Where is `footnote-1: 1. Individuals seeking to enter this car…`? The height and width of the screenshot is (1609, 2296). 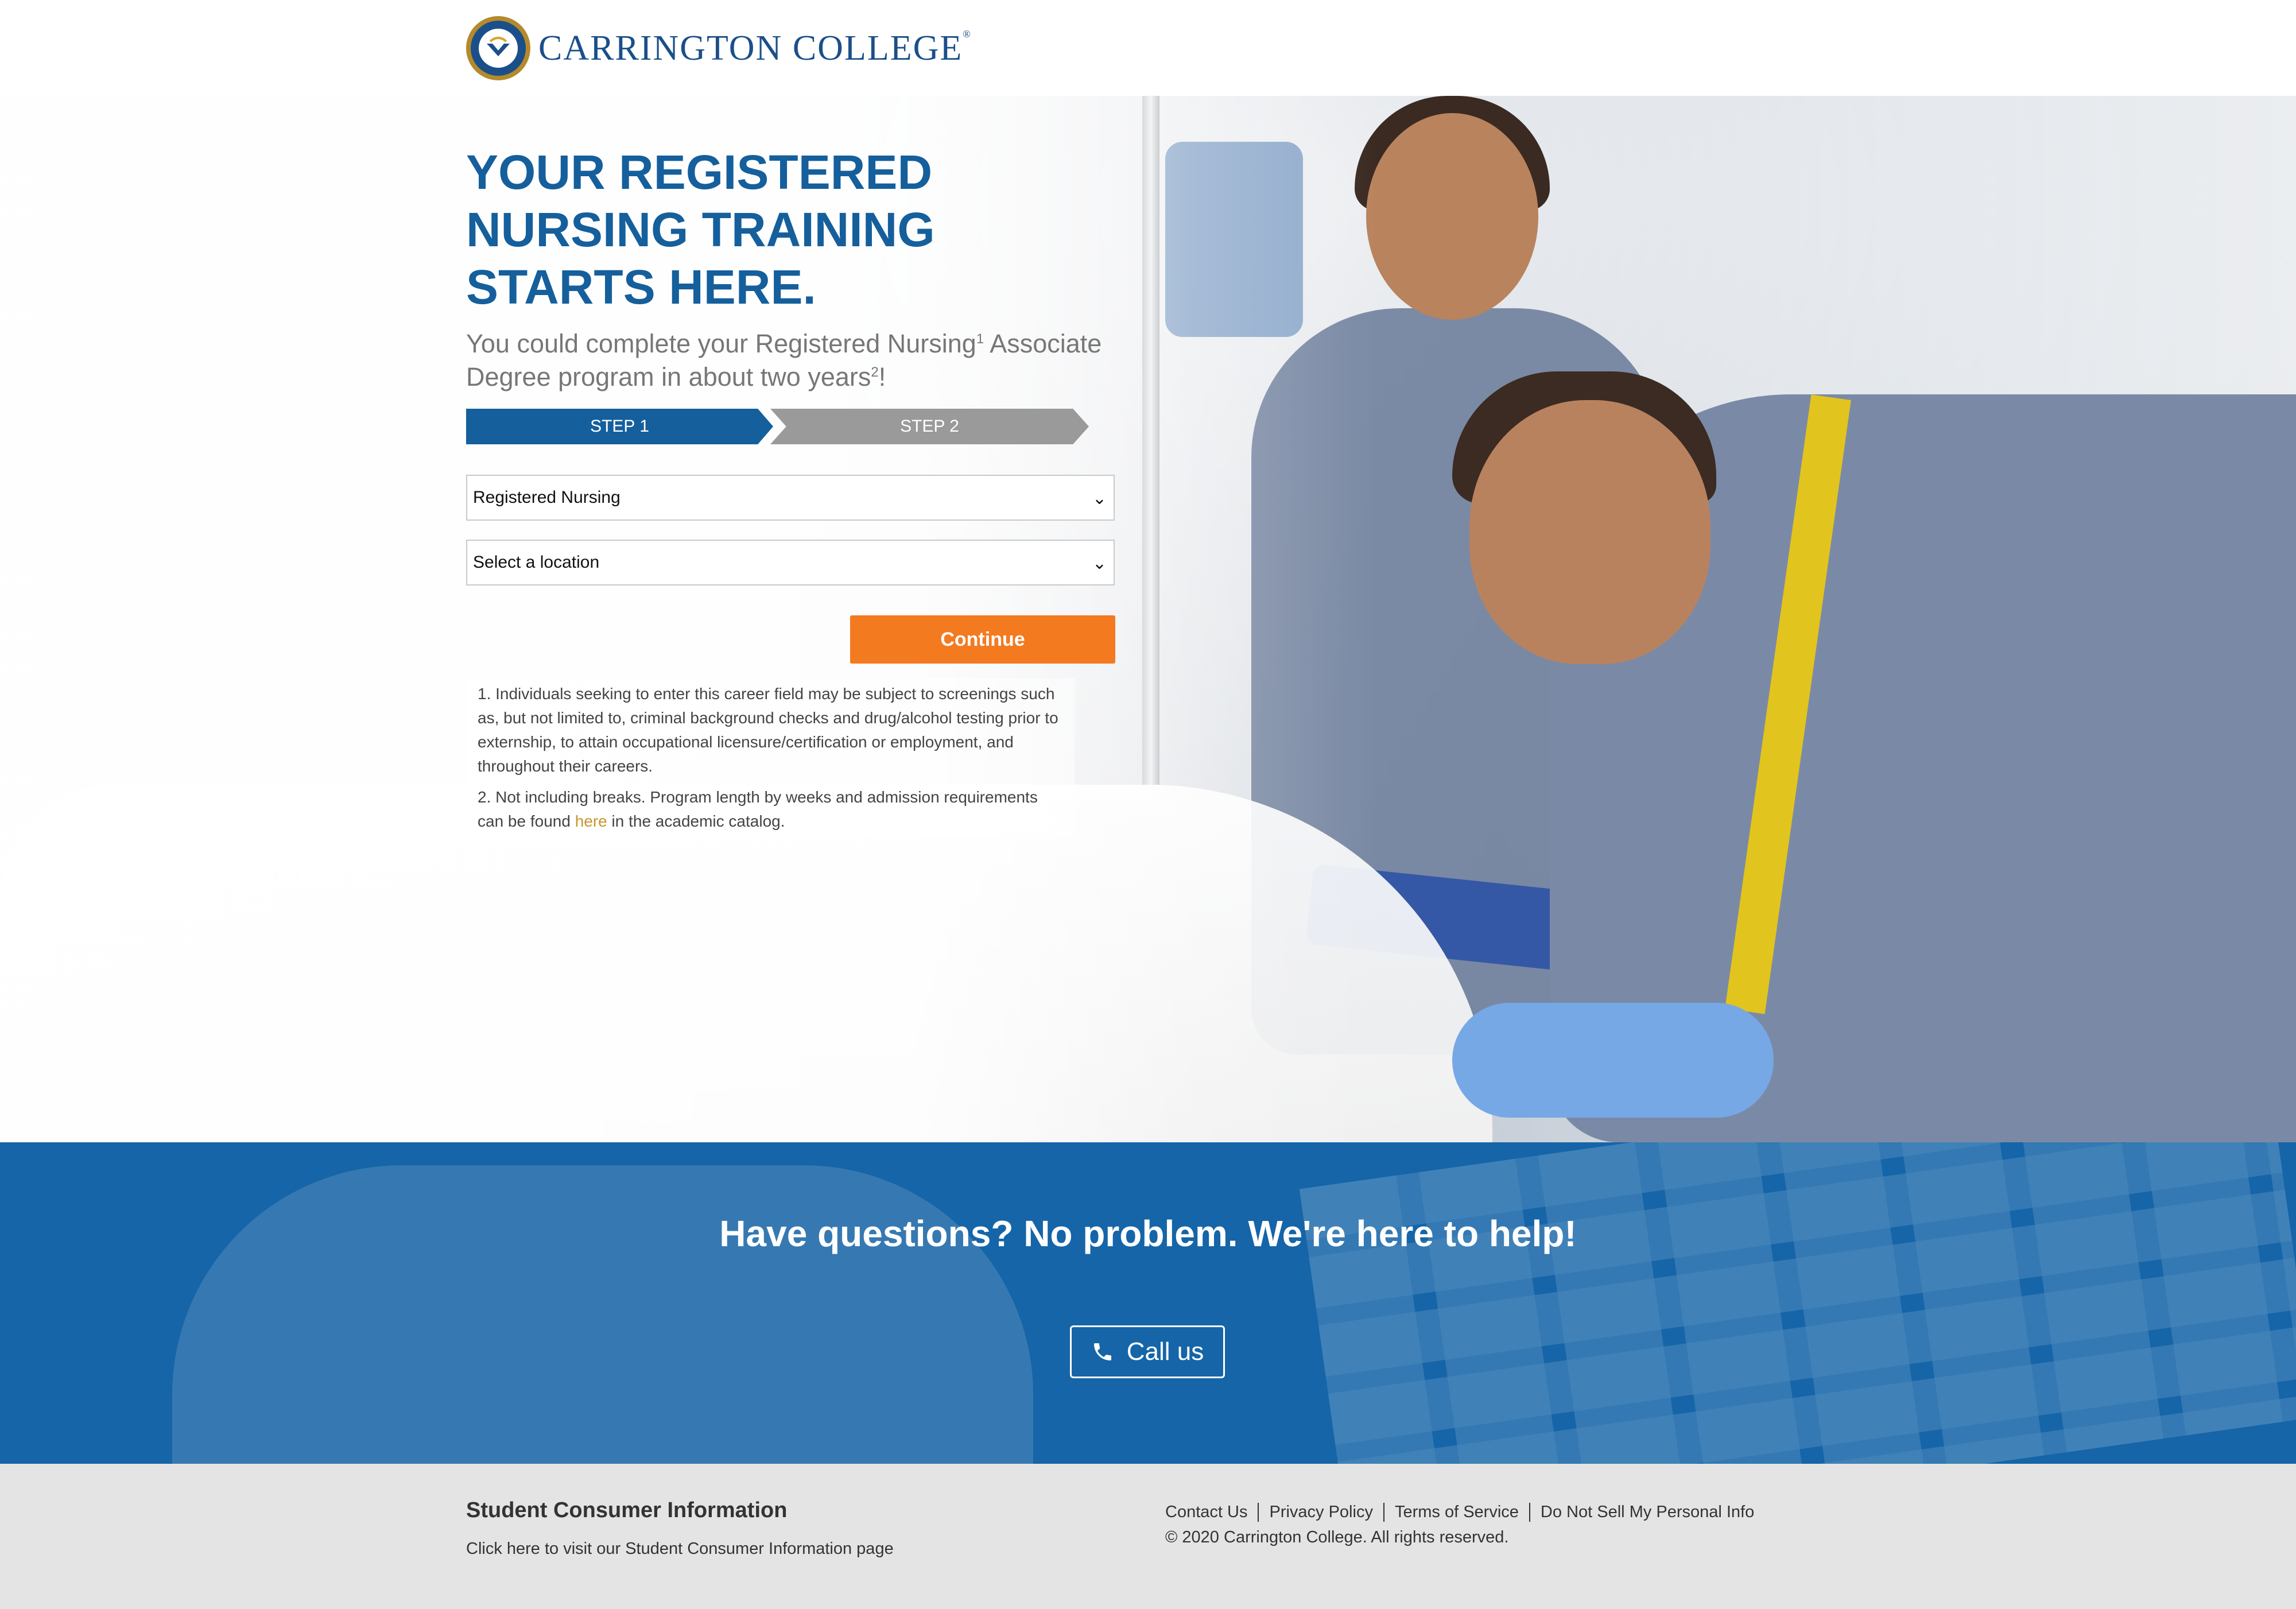 footnote-1: 1. Individuals seeking to enter this car… is located at coordinates (770, 730).